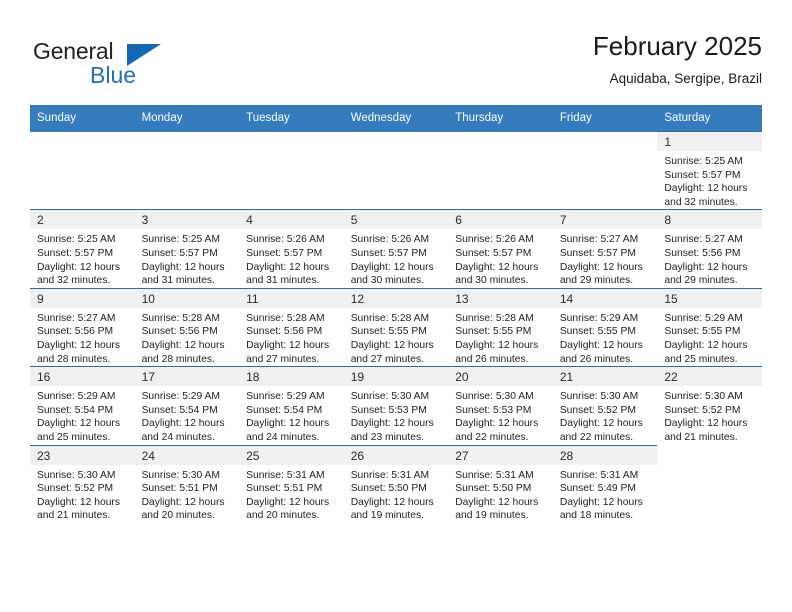  What do you see at coordinates (396, 298) in the screenshot?
I see `day-number-band: 12` at bounding box center [396, 298].